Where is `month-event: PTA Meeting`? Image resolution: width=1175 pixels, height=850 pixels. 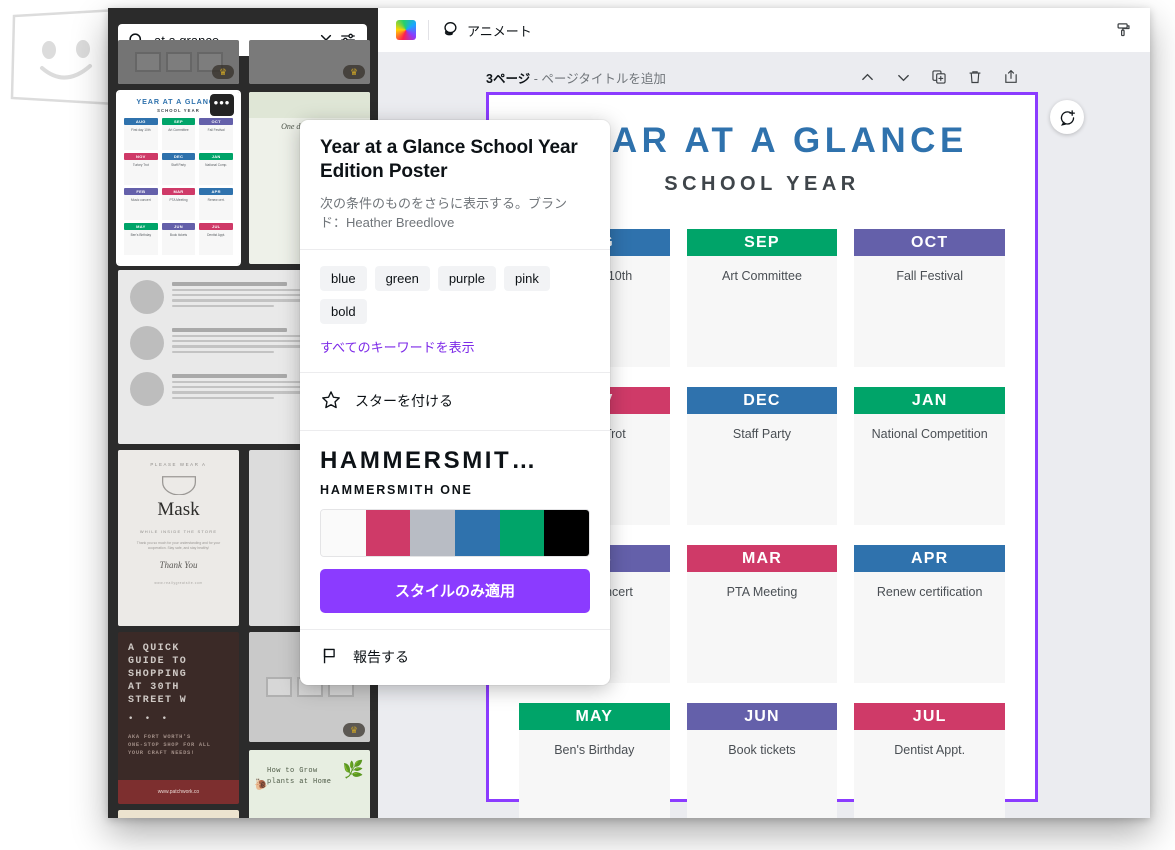
month-event: PTA Meeting is located at coordinates (762, 627).